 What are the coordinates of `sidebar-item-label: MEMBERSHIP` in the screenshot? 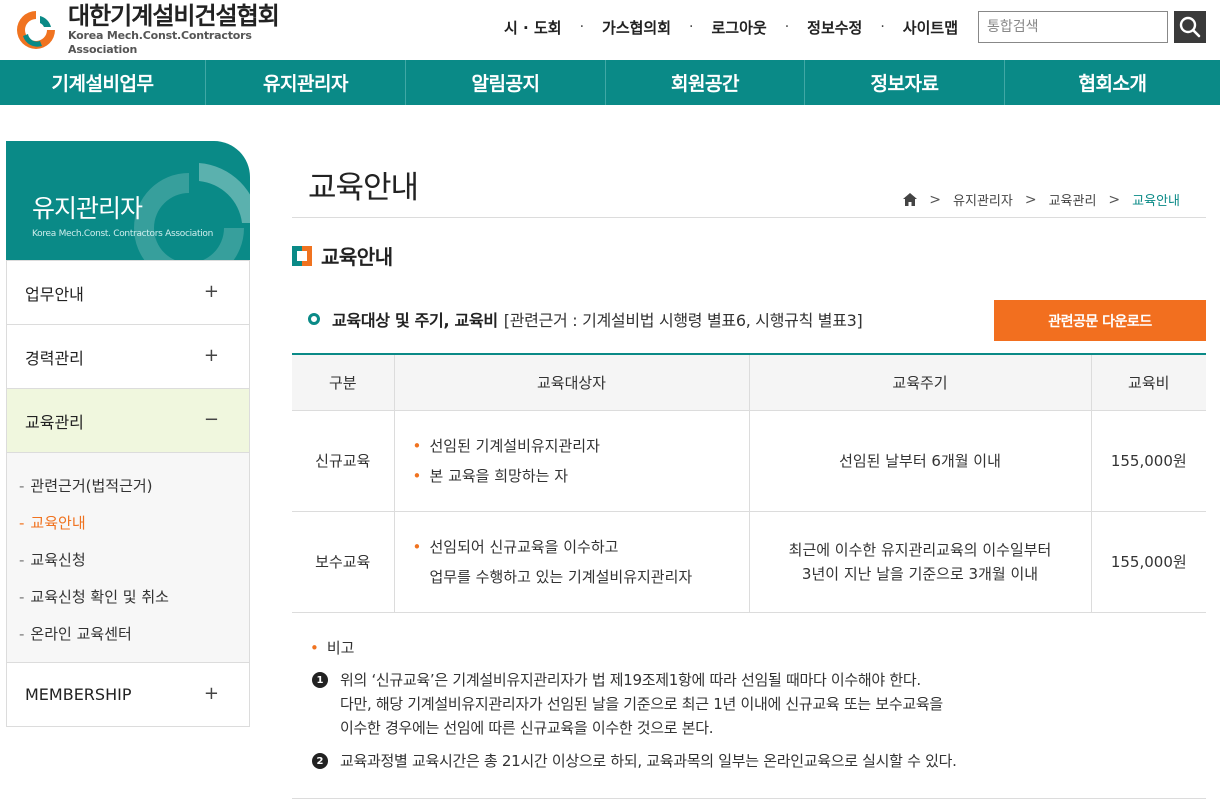 It's located at (78, 694).